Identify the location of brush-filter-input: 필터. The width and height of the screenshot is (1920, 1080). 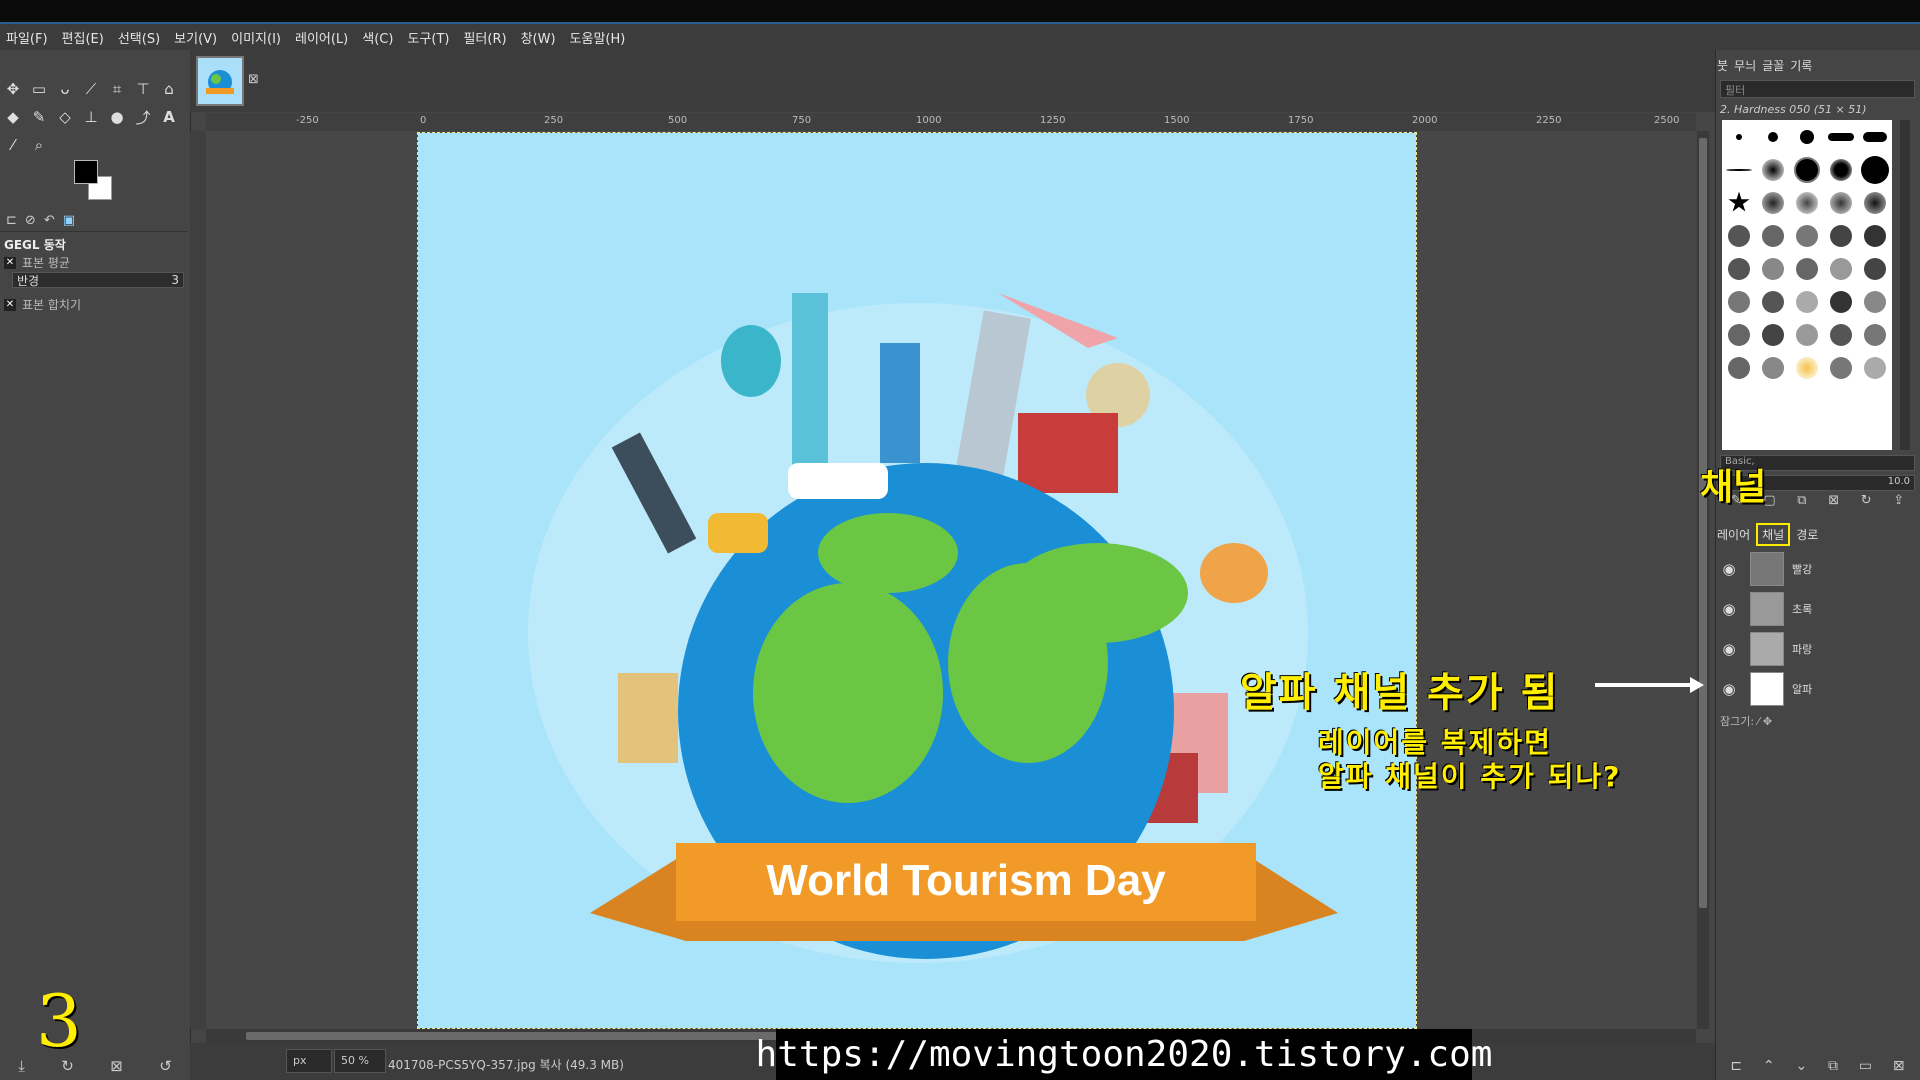
(1817, 89).